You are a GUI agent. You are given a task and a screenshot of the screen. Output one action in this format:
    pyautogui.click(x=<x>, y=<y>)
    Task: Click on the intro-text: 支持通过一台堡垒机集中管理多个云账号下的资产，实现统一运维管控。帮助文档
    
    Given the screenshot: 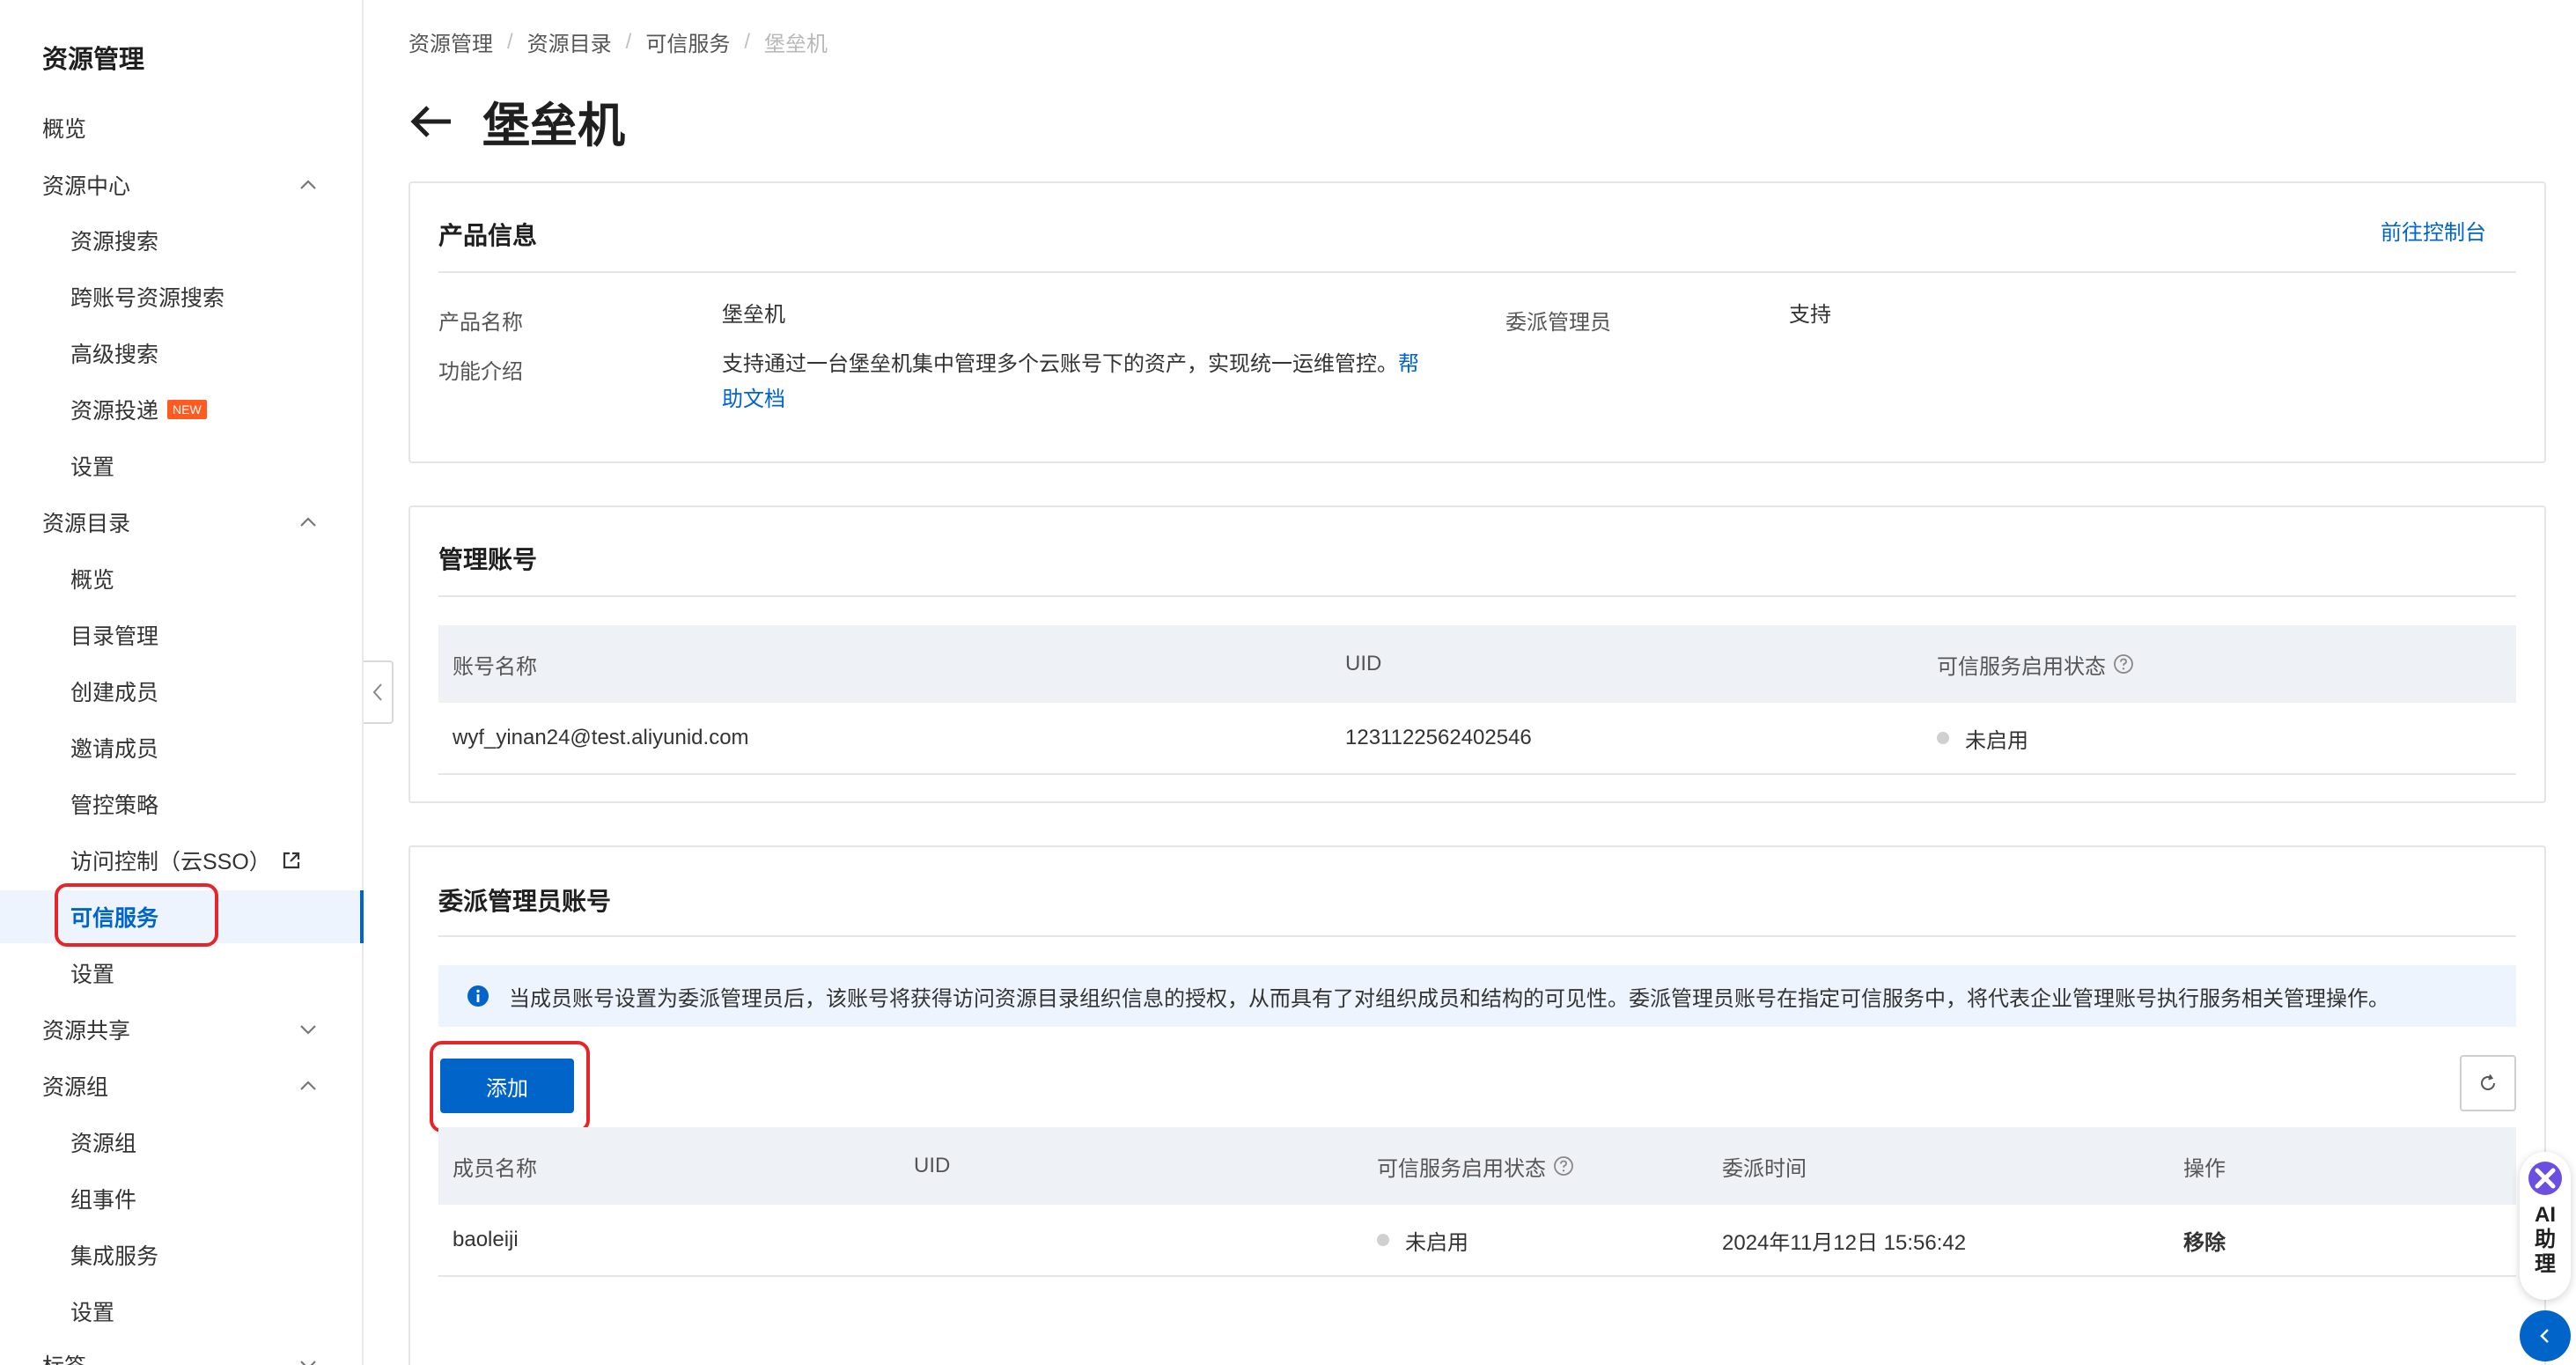 What is the action you would take?
    pyautogui.click(x=1087, y=382)
    